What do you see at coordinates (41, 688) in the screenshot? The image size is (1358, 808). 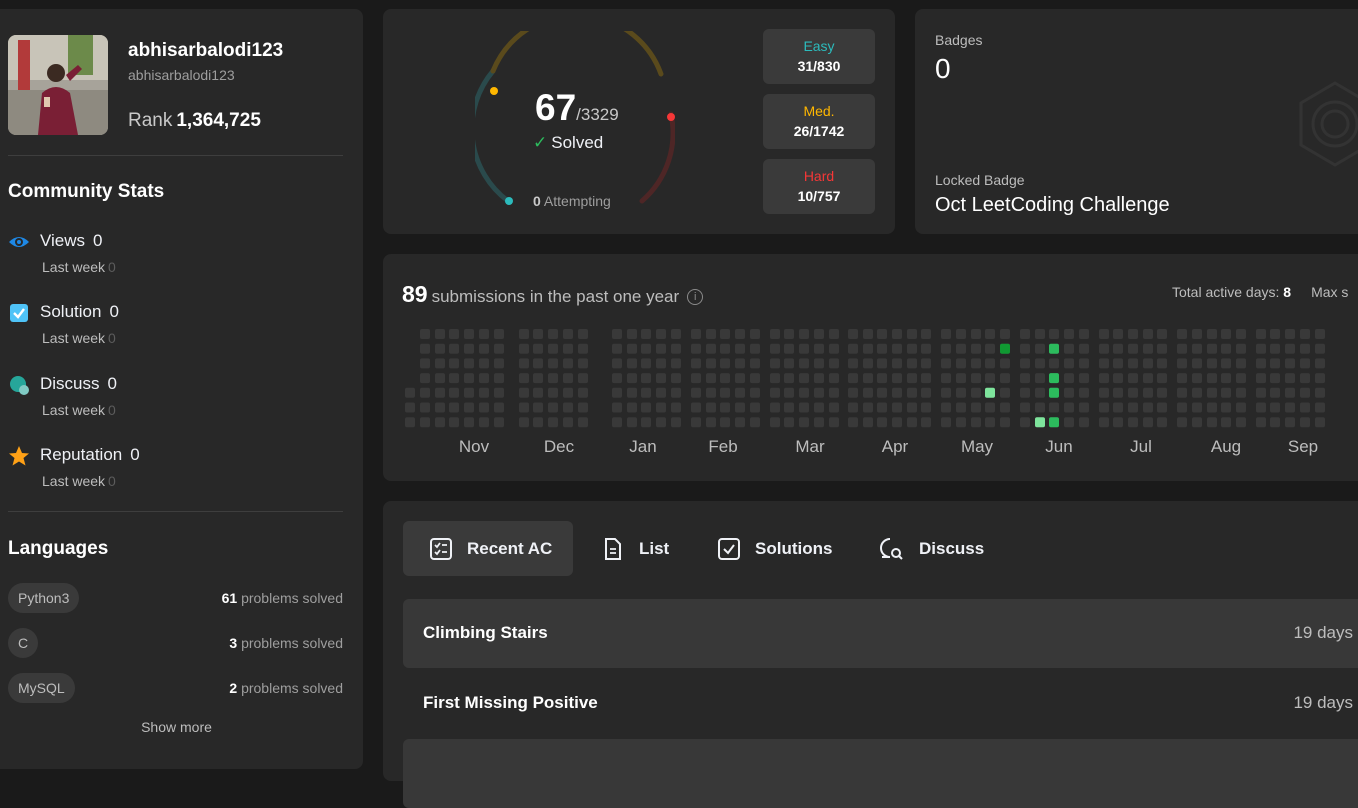 I see `language-tag: MySQL` at bounding box center [41, 688].